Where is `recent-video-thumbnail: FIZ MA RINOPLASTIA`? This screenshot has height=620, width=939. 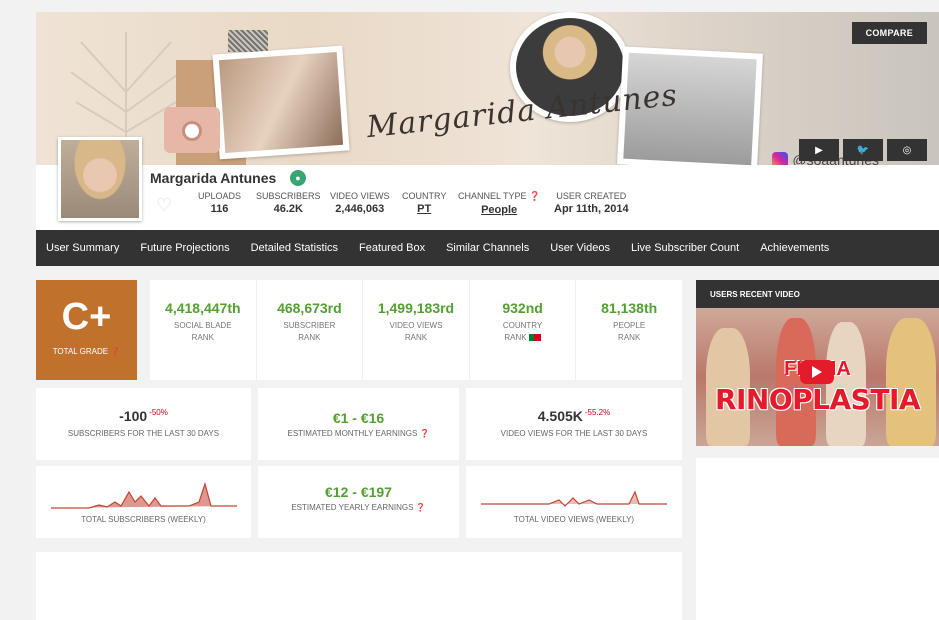 recent-video-thumbnail: FIZ MA RINOPLASTIA is located at coordinates (817, 377).